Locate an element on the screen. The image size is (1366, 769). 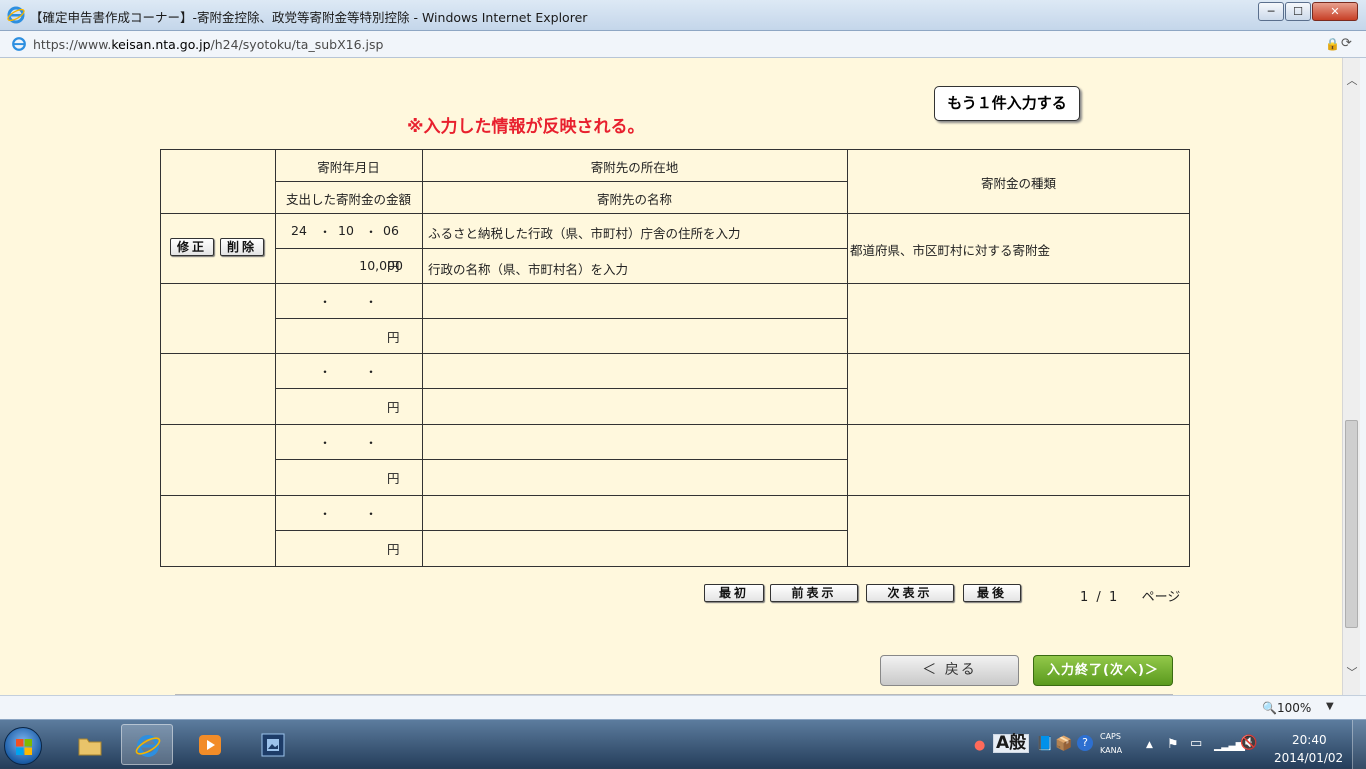
show-desktop-button is located at coordinates (1359, 744).